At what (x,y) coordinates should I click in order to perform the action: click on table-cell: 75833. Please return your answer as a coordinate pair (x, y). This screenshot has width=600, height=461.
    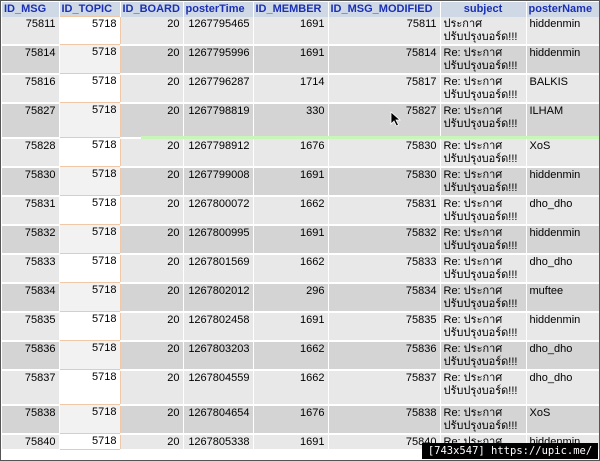
    Looking at the image, I should click on (31, 268).